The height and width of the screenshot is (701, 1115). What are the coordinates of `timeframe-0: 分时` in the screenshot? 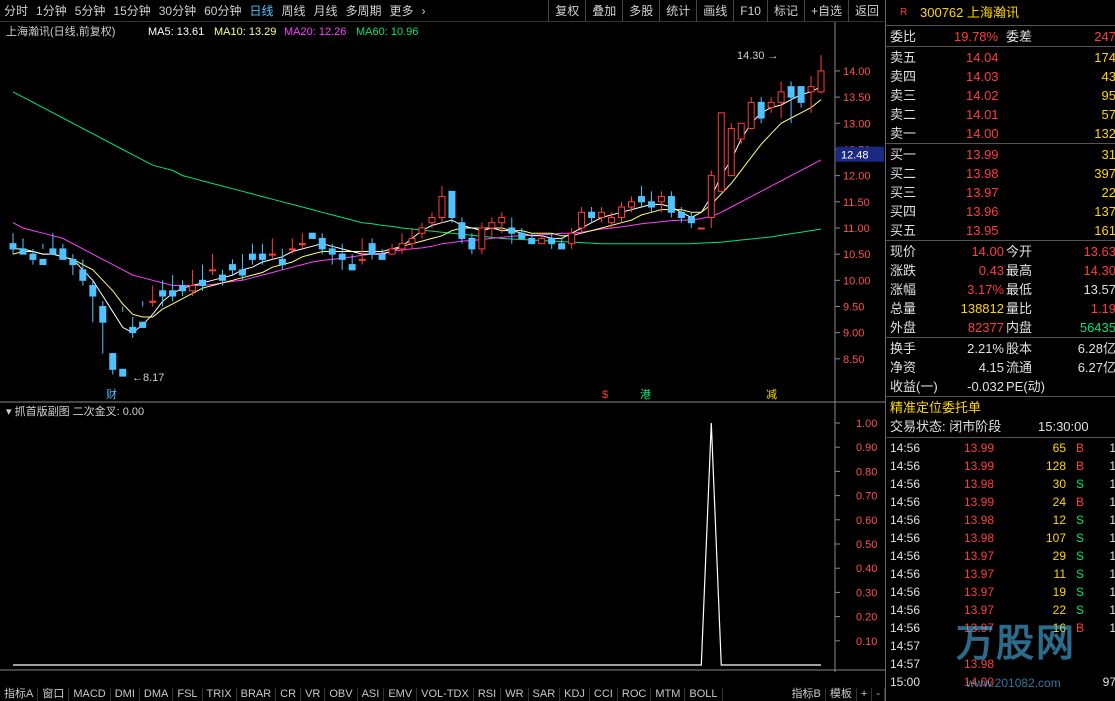 It's located at (16, 10).